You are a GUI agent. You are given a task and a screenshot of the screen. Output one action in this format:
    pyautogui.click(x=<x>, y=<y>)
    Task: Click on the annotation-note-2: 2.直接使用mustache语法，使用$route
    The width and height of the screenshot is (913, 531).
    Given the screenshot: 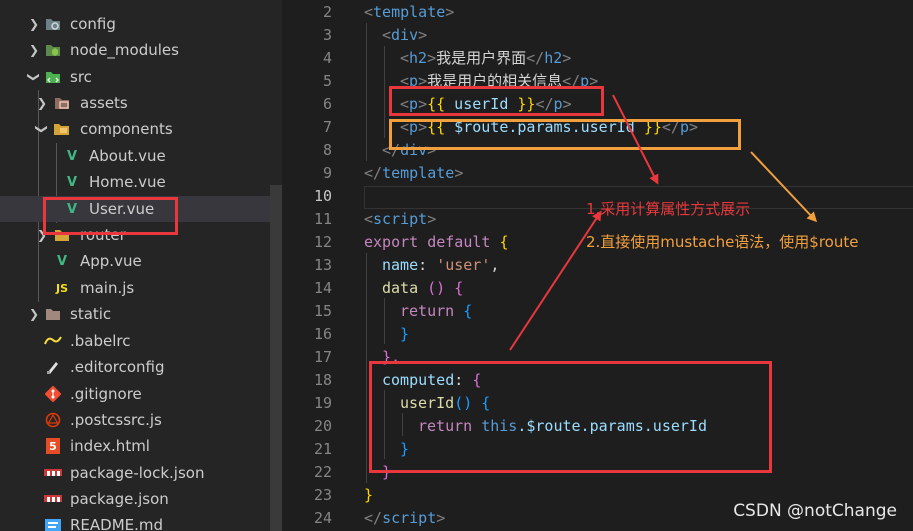 What is the action you would take?
    pyautogui.click(x=722, y=242)
    